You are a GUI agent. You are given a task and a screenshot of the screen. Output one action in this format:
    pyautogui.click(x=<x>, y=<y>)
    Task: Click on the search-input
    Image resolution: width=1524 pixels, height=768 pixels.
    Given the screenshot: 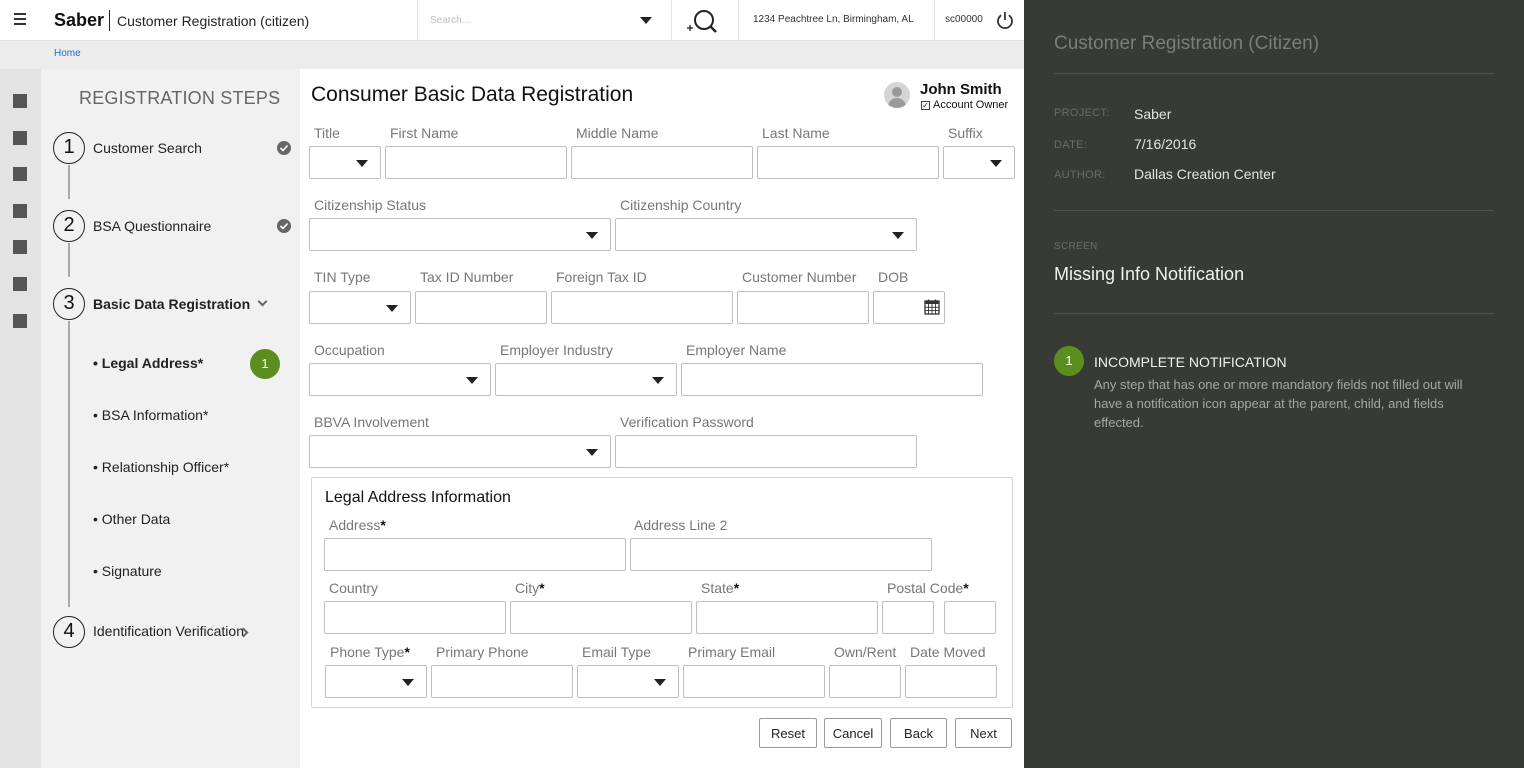 What is the action you would take?
    pyautogui.click(x=540, y=20)
    